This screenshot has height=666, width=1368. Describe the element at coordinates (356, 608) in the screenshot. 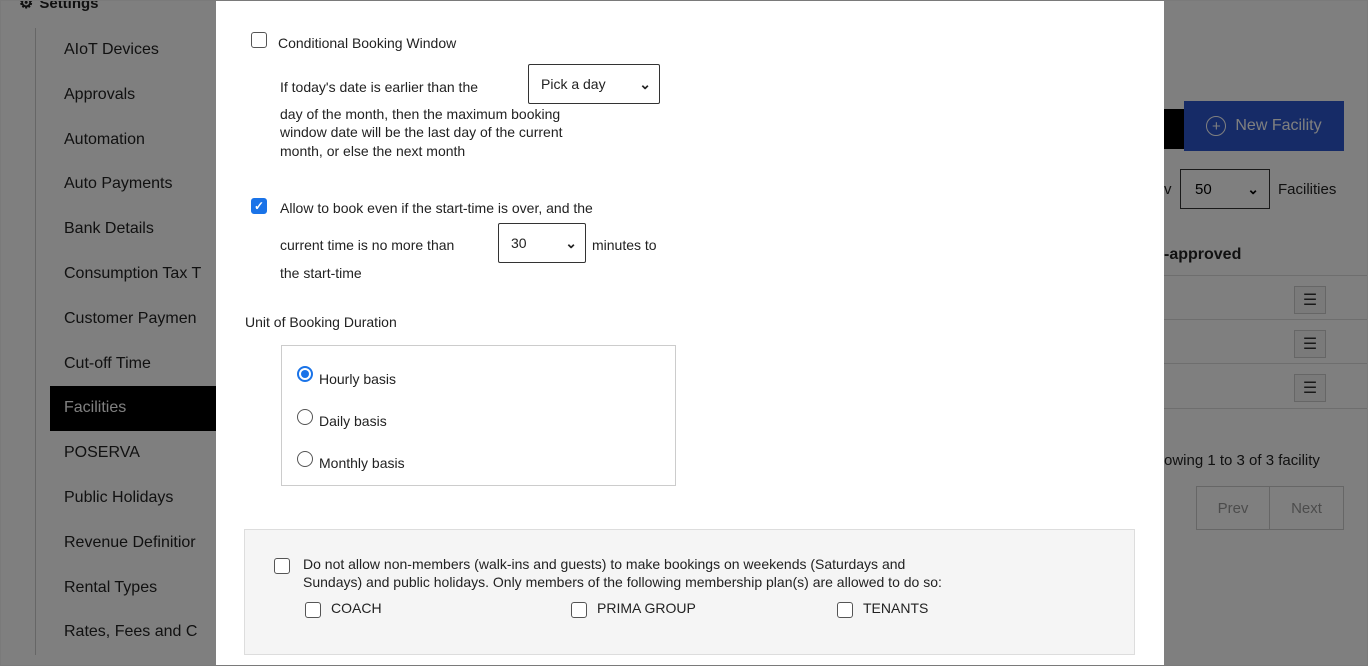

I see `plan-coach-label: COACH` at that location.